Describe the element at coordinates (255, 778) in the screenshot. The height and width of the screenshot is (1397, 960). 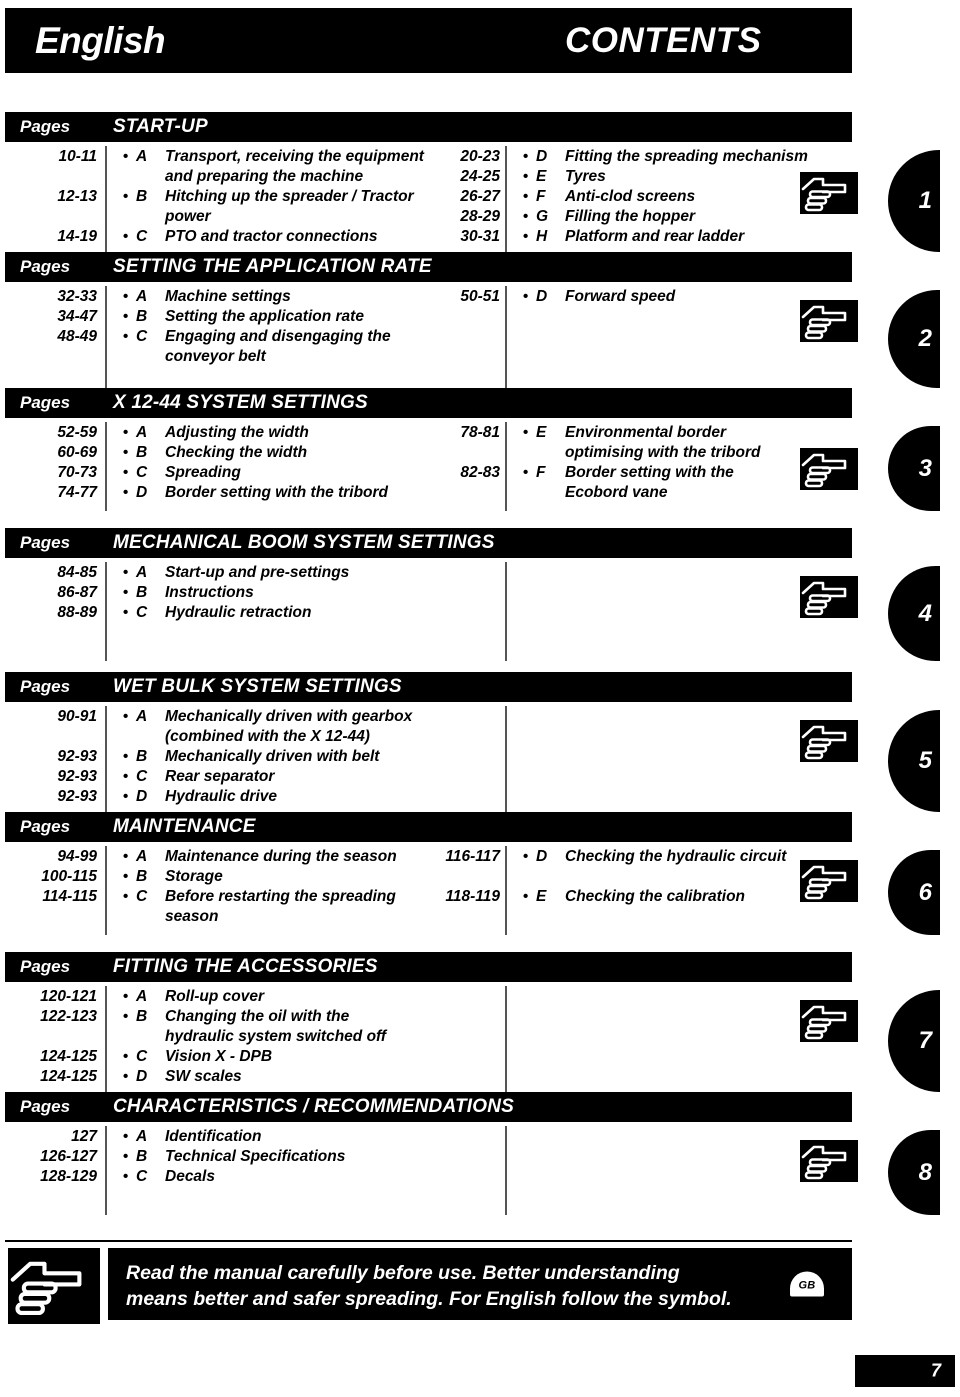
I see `contents-row: 92-93 • C Rear separator` at that location.